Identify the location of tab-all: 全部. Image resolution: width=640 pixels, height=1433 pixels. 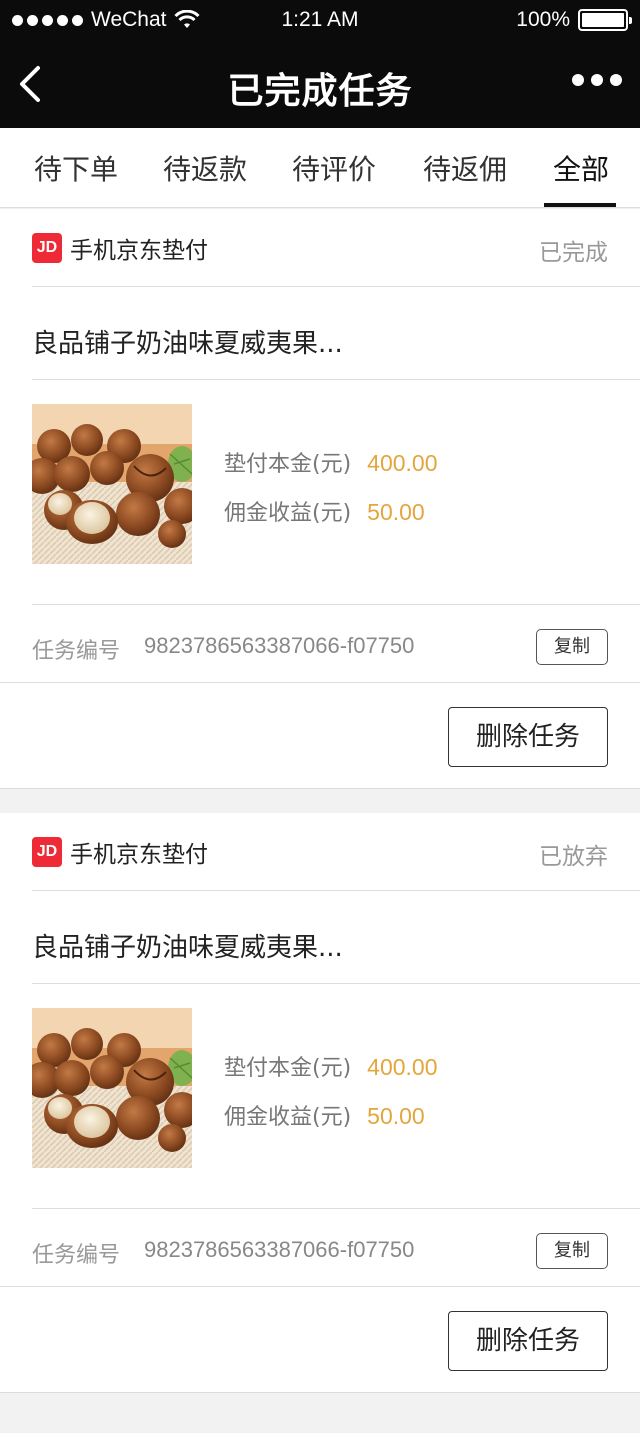
(581, 168).